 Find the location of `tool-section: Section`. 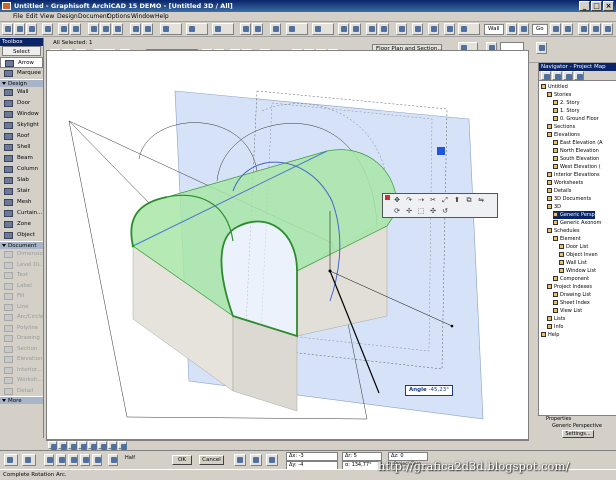

tool-section: Section is located at coordinates (21, 349).